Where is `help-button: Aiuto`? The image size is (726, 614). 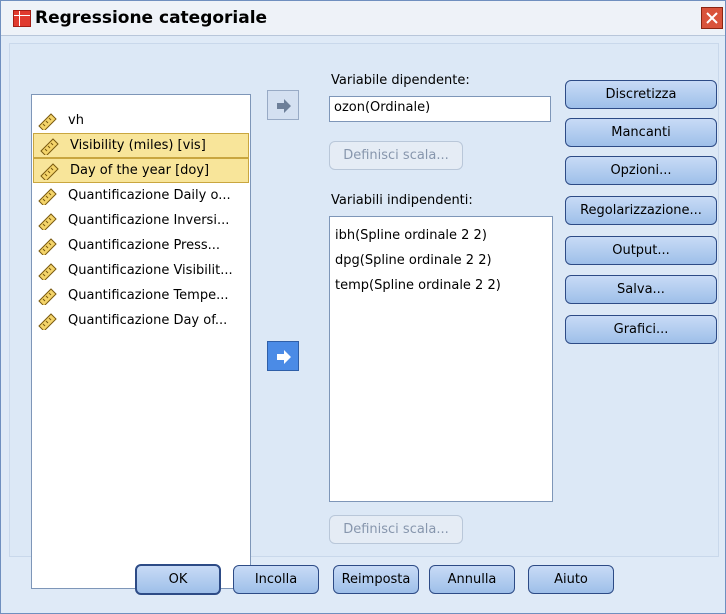 help-button: Aiuto is located at coordinates (571, 579).